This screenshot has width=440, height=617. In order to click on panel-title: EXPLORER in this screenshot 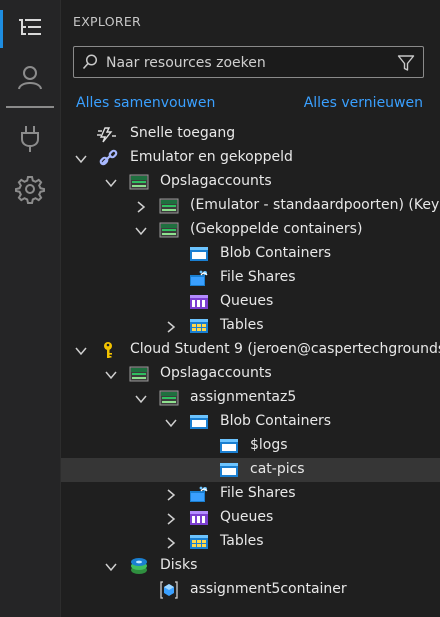, I will do `click(107, 21)`.